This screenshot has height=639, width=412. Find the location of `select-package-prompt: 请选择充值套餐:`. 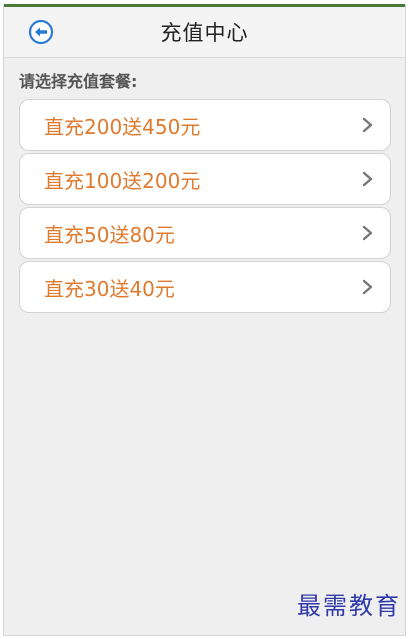

select-package-prompt: 请选择充值套餐: is located at coordinates (78, 81).